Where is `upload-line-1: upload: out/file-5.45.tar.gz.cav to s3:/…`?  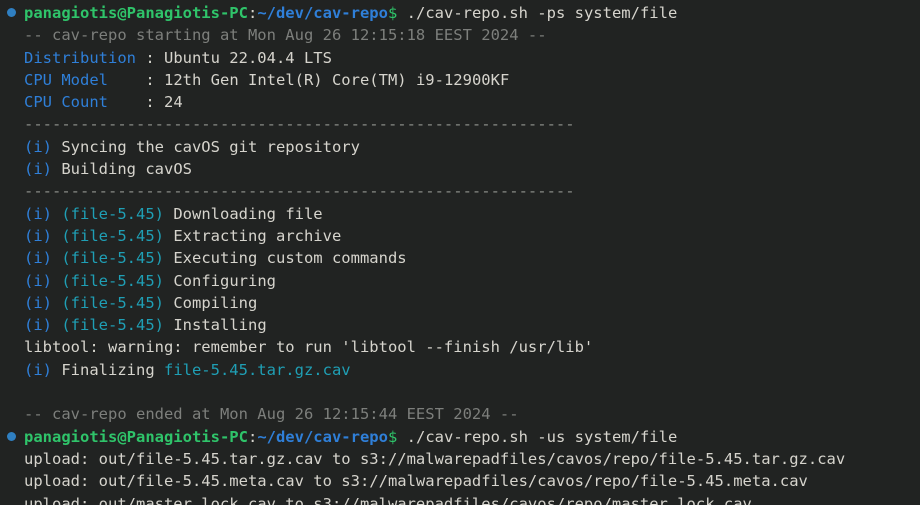 upload-line-1: upload: out/file-5.45.tar.gz.cav to s3:/… is located at coordinates (435, 458).